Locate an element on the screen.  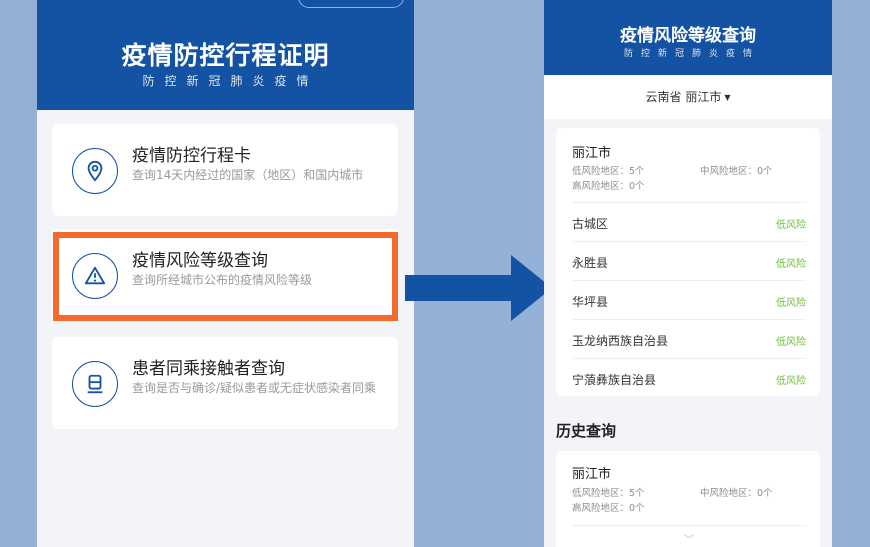
district-name: 玉龙纳西族自治县 is located at coordinates (620, 341).